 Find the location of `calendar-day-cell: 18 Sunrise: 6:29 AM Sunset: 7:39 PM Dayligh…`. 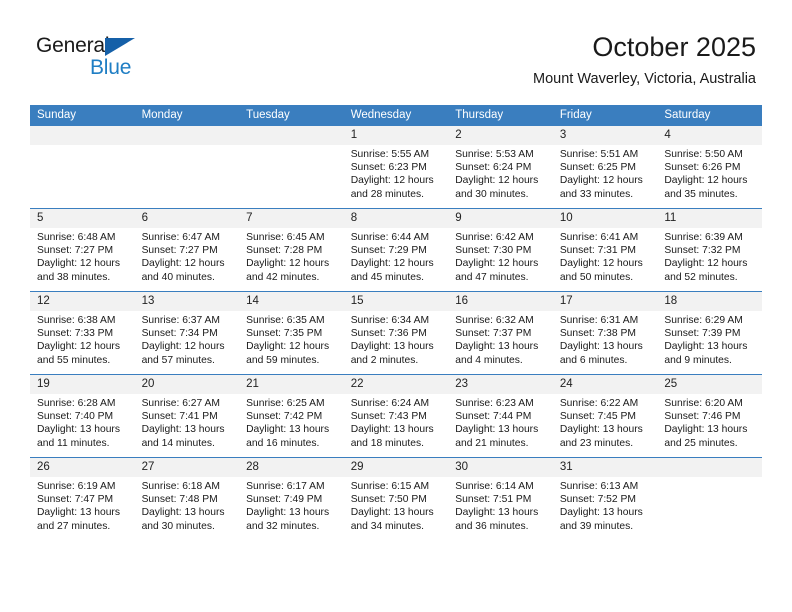

calendar-day-cell: 18 Sunrise: 6:29 AM Sunset: 7:39 PM Dayligh… is located at coordinates (709, 333).